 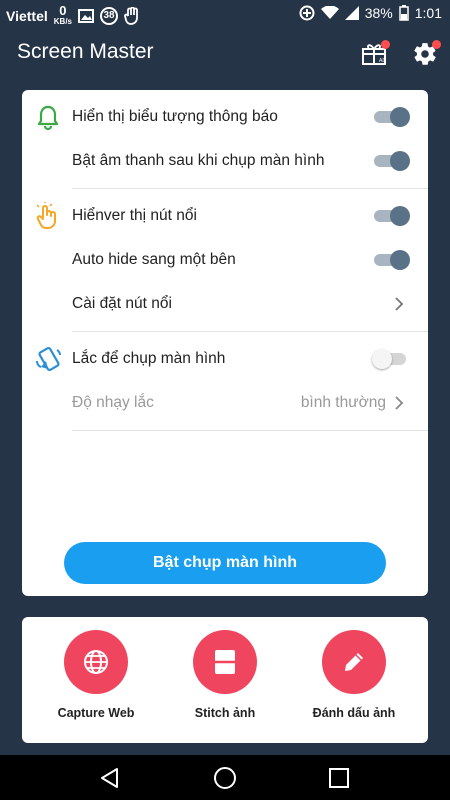 I want to click on shake-sensitivity-label: Độ nhạy lắc, so click(x=113, y=402).